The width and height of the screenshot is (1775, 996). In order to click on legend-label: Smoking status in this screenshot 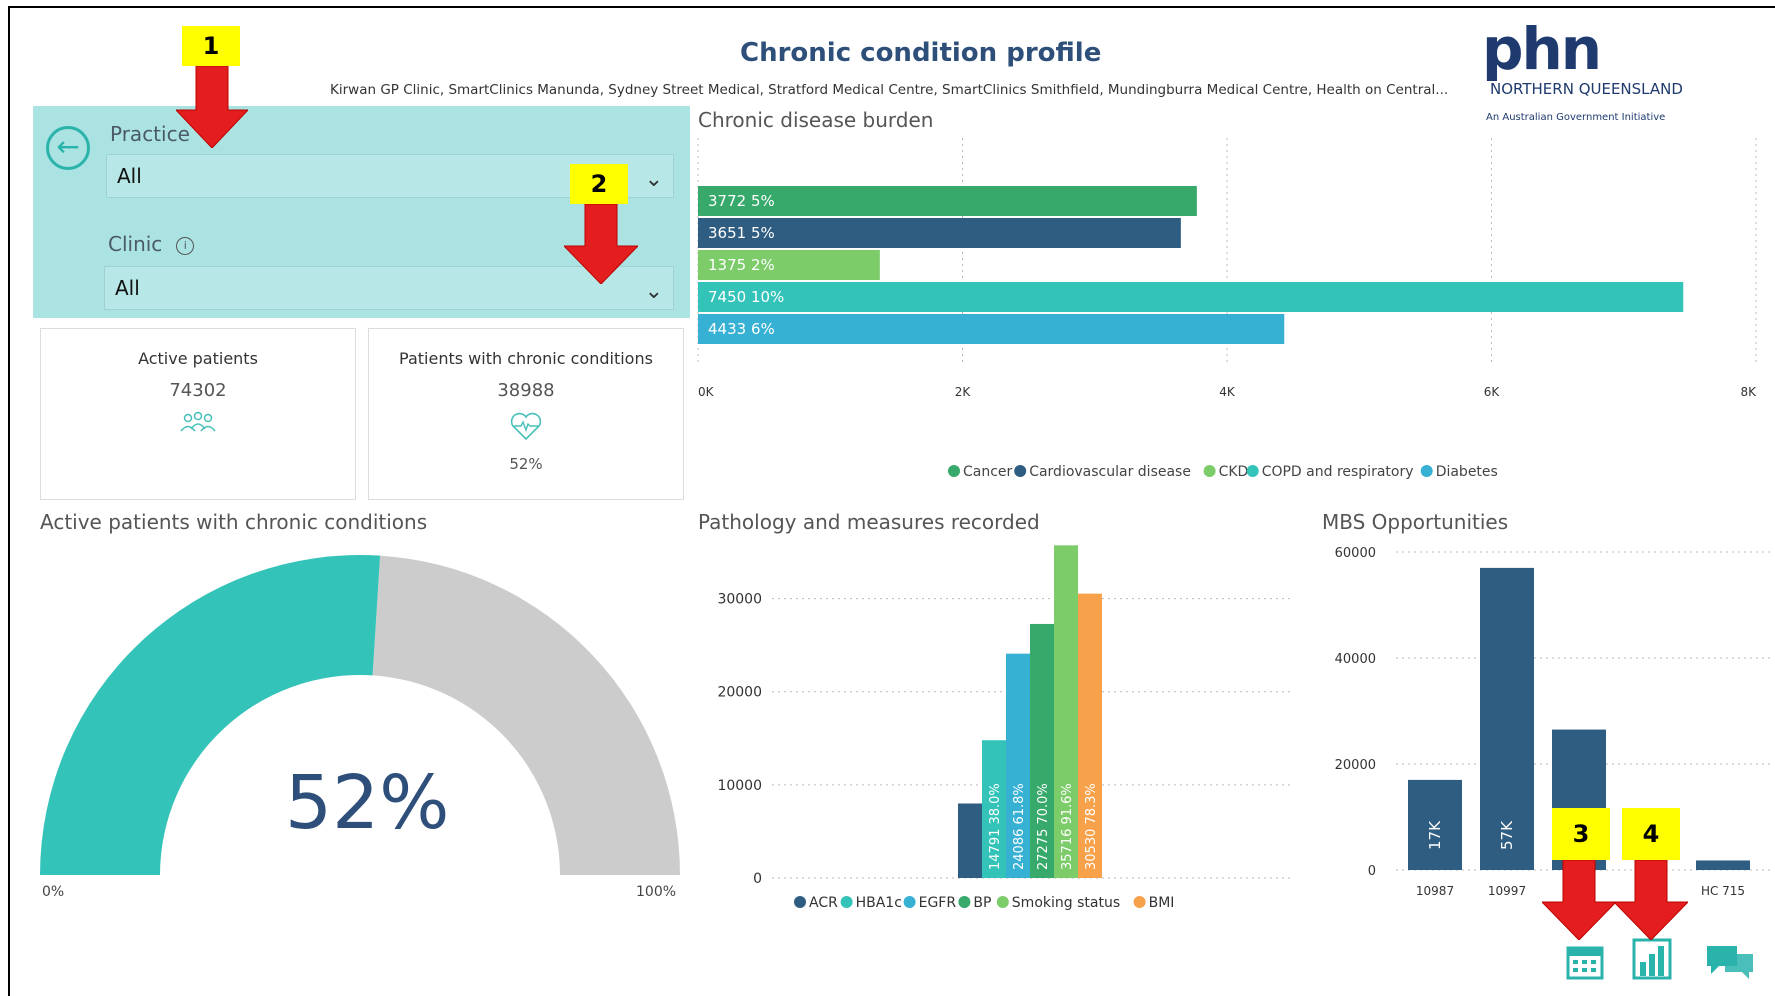, I will do `click(1066, 903)`.